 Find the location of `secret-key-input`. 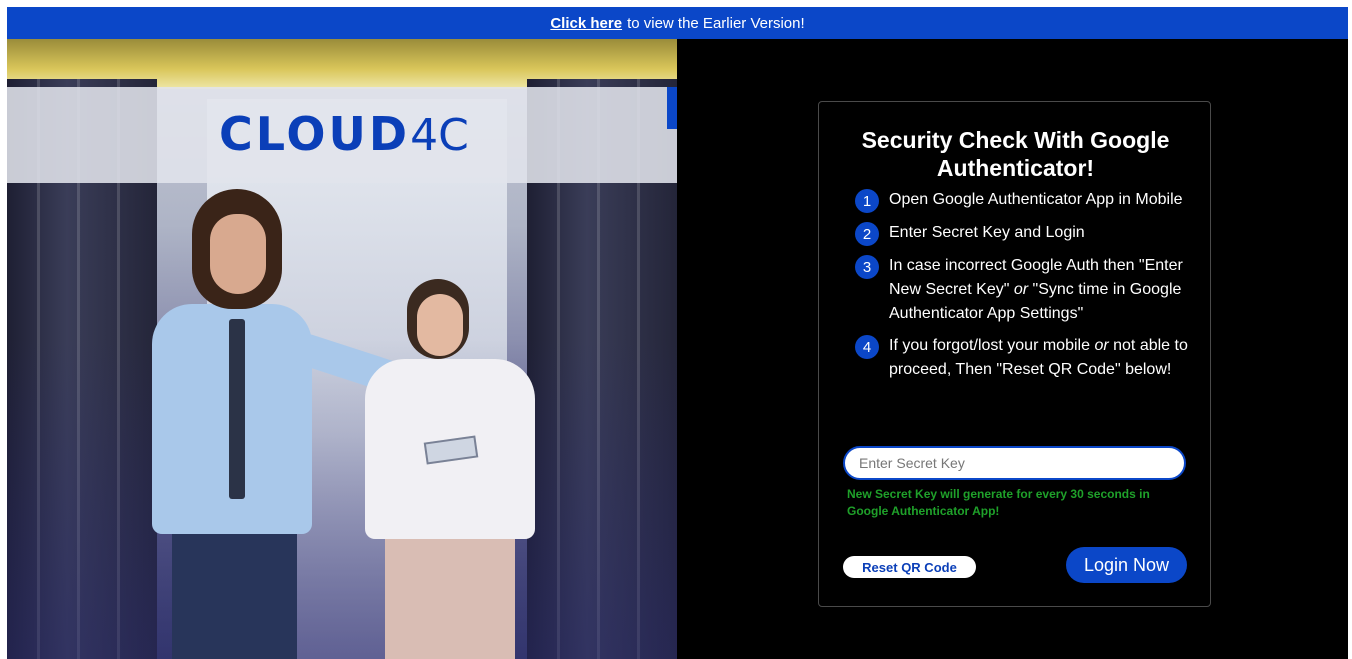

secret-key-input is located at coordinates (1014, 463).